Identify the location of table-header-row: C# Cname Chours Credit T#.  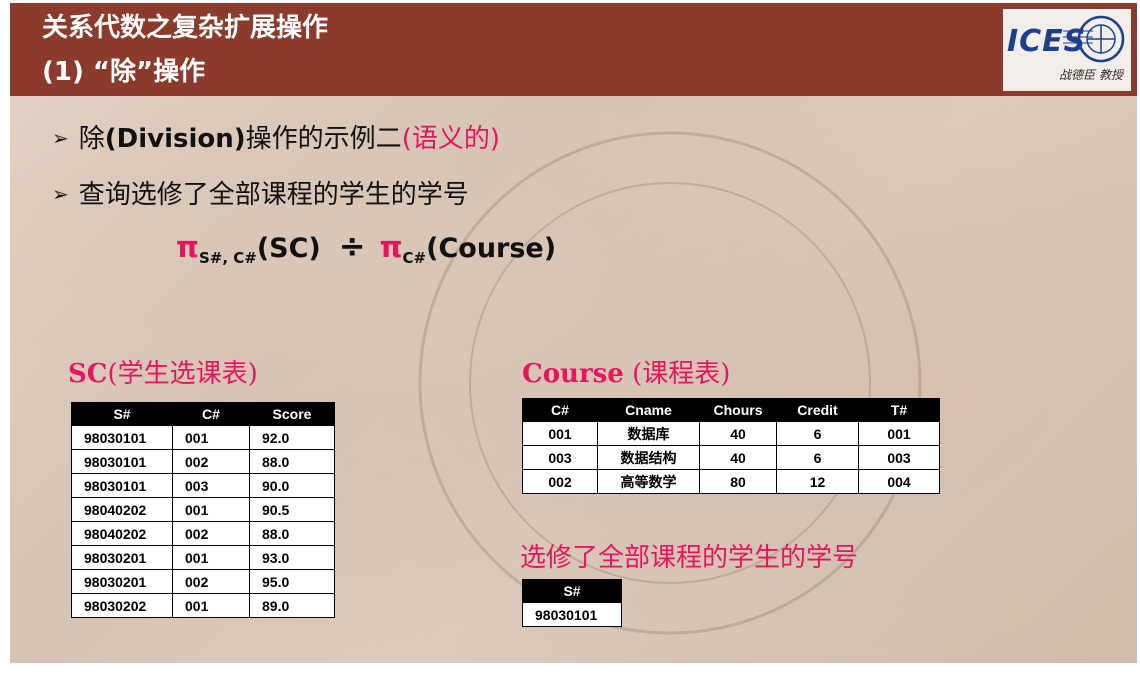
(731, 410).